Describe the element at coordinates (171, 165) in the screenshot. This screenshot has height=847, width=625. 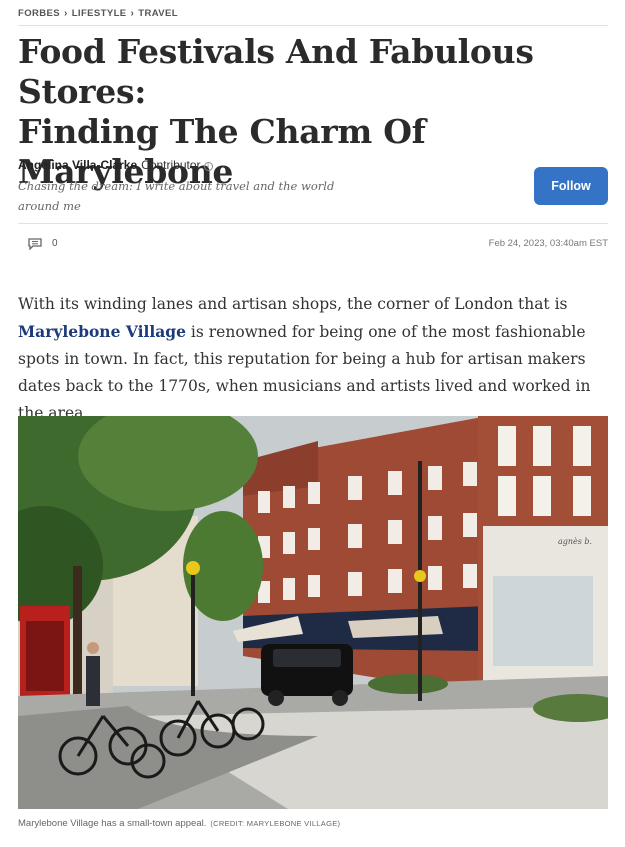
I see `author-role: Contributor` at that location.